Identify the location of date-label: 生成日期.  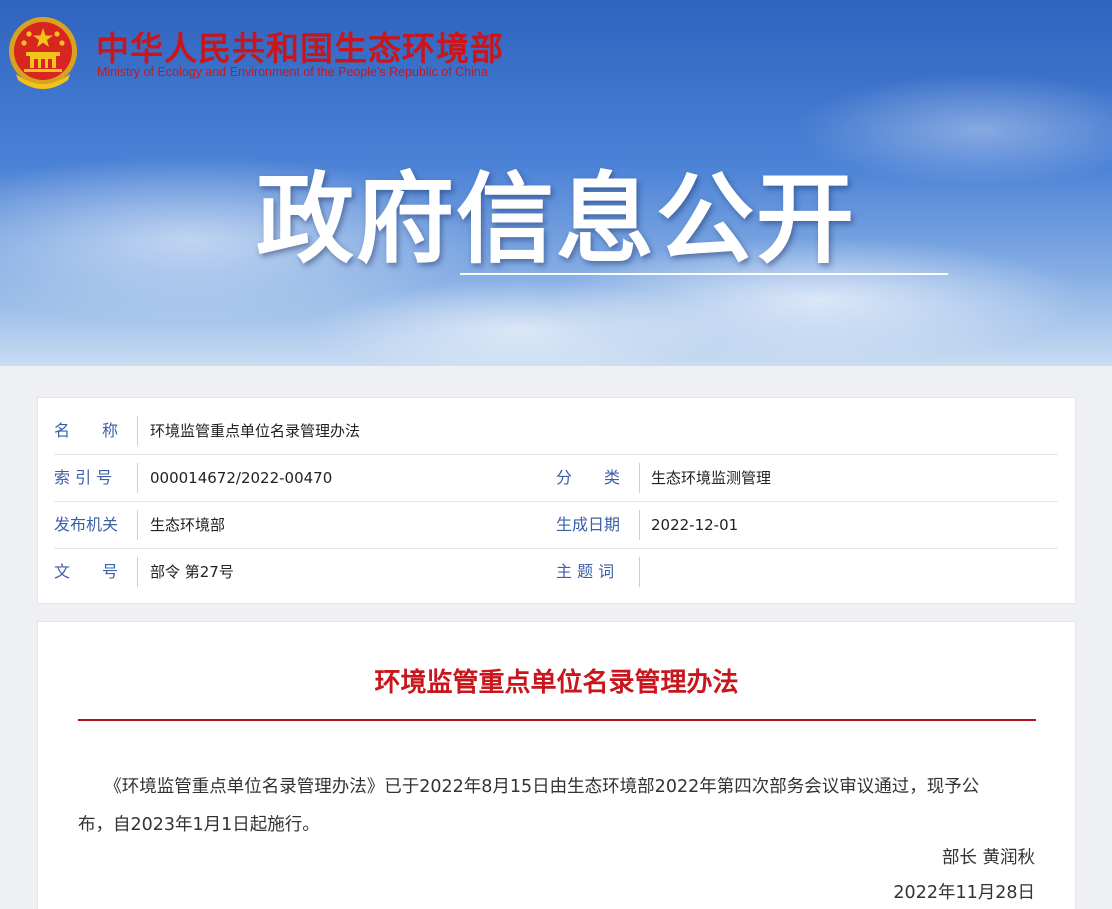
(598, 525).